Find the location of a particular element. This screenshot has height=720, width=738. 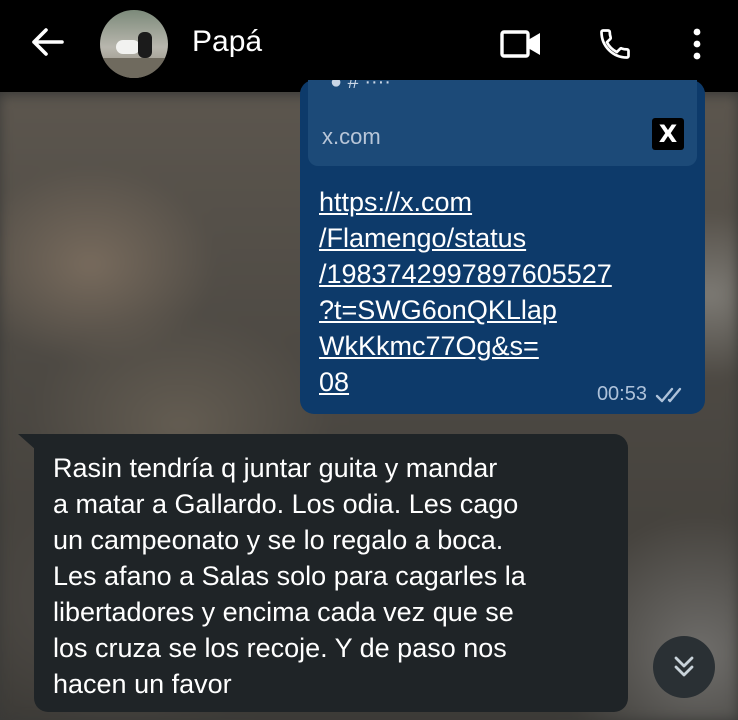

link-line: https://x.com is located at coordinates (504, 202).